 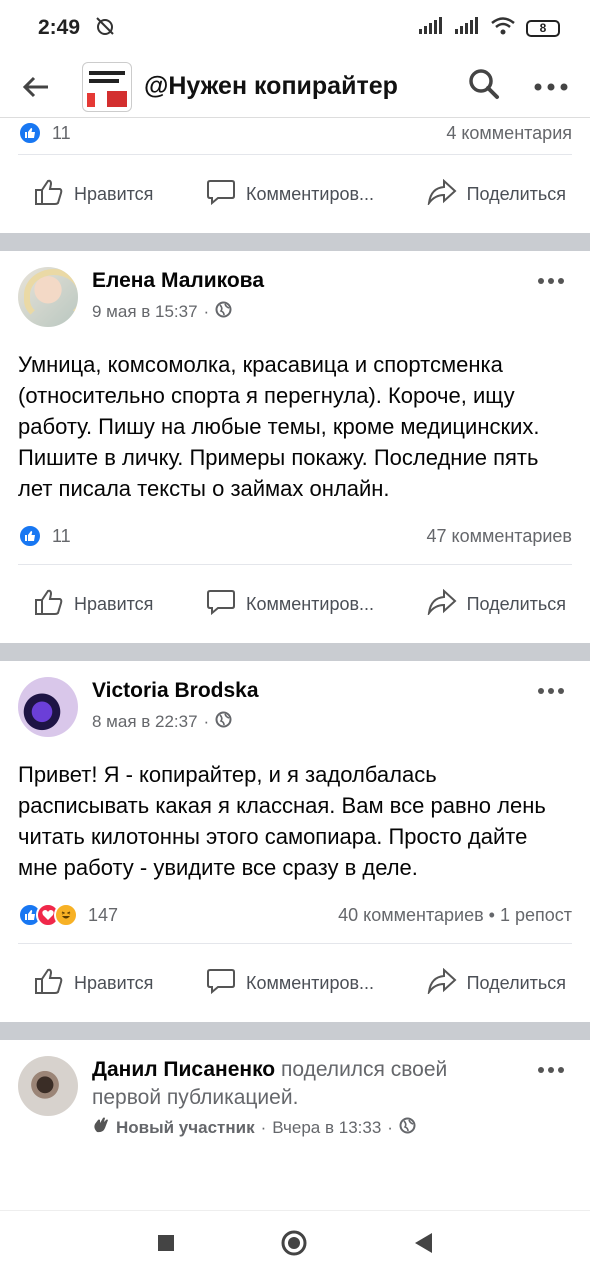 I want to click on app-header: @Нужен копирайтер, so click(x=295, y=87).